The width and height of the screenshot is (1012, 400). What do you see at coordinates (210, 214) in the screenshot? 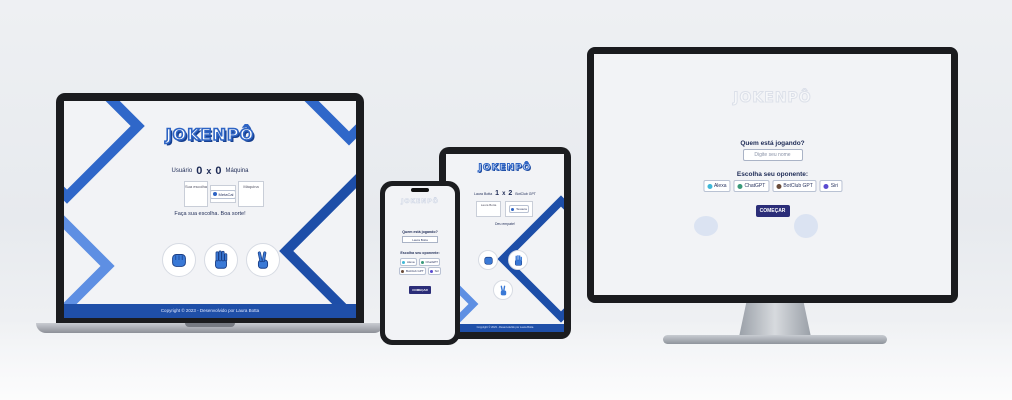
I see `prompt-text: Faça sua escolha. Boa sorte!` at bounding box center [210, 214].